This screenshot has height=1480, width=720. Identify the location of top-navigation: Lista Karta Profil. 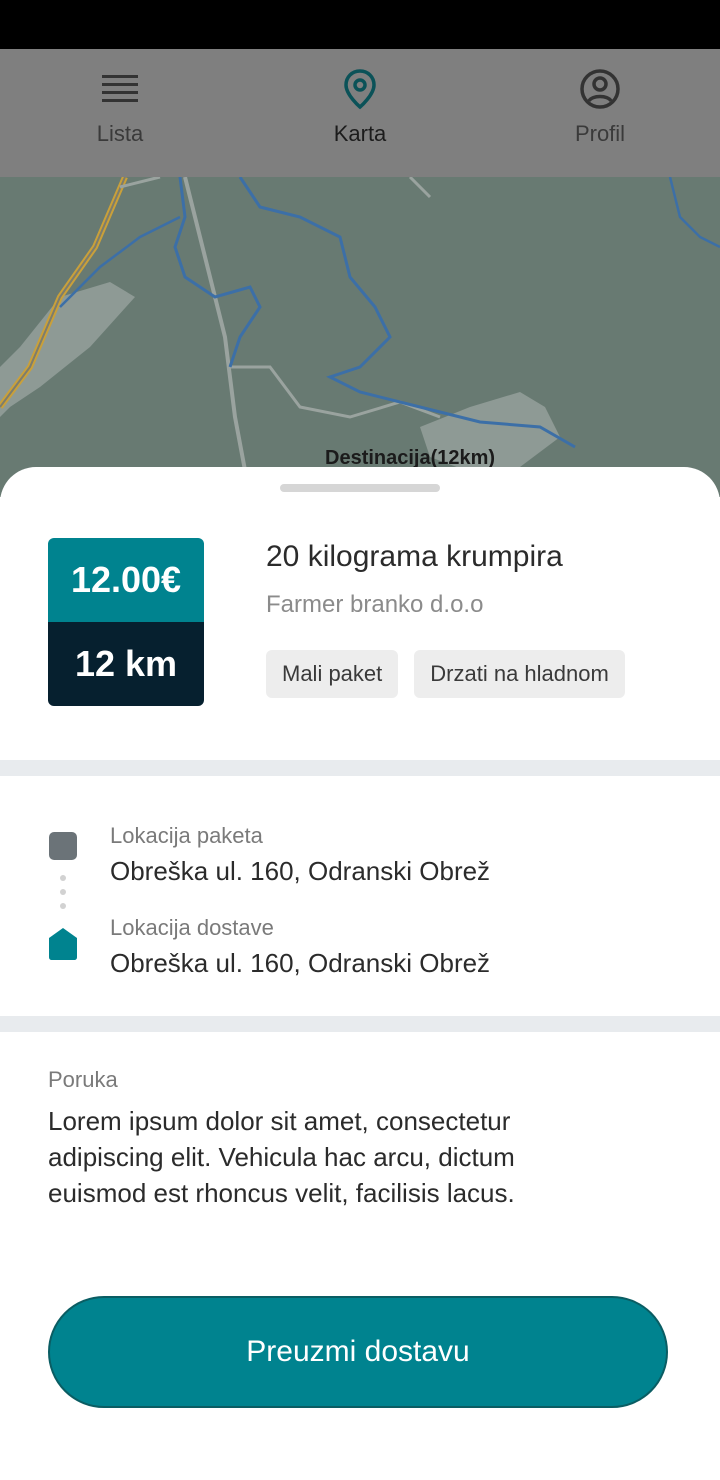
(360, 113).